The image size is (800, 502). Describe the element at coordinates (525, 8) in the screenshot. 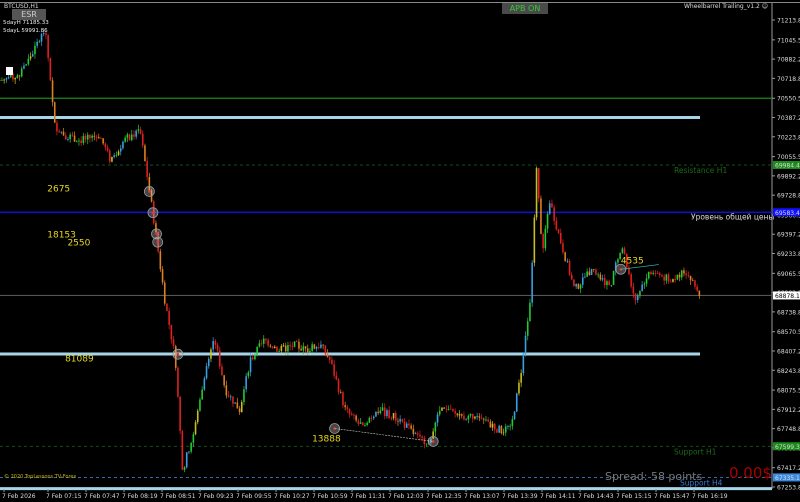

I see `apb-toggle-button: APB ON` at that location.